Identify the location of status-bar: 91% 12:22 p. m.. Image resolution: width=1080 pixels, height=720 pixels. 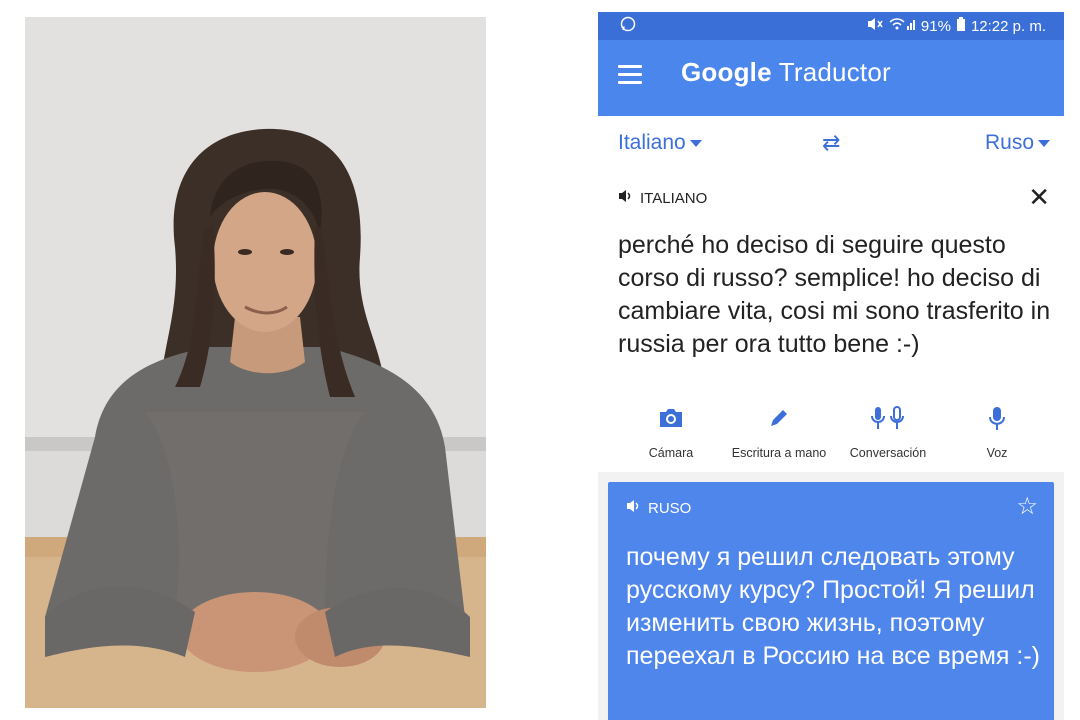
(831, 26).